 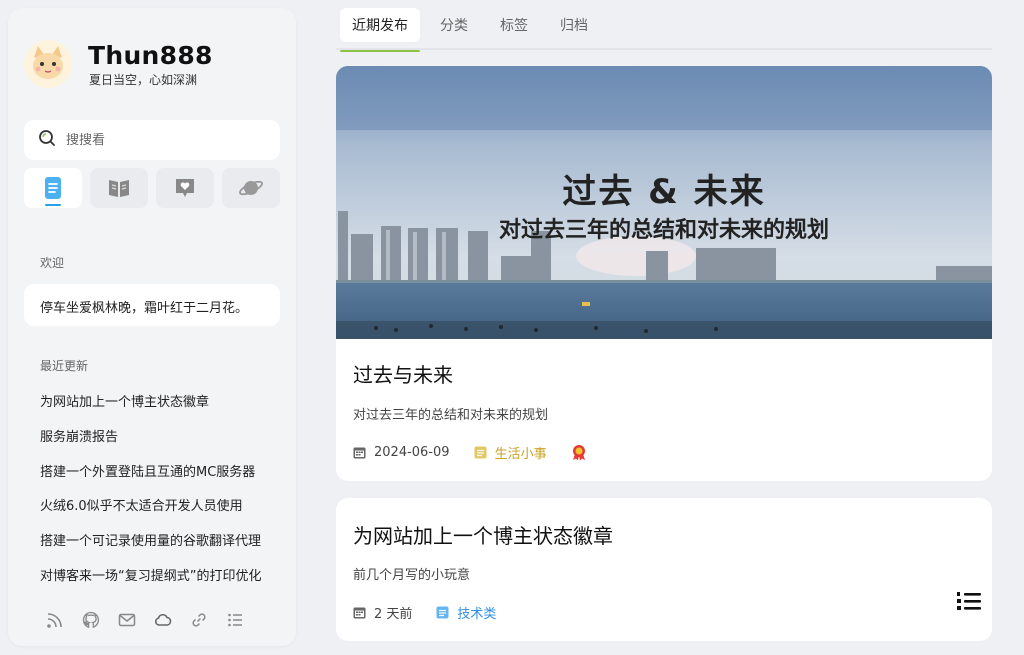 What do you see at coordinates (156, 513) in the screenshot?
I see `recent-item: 火绒6.0似乎不太适合开发人员使用` at bounding box center [156, 513].